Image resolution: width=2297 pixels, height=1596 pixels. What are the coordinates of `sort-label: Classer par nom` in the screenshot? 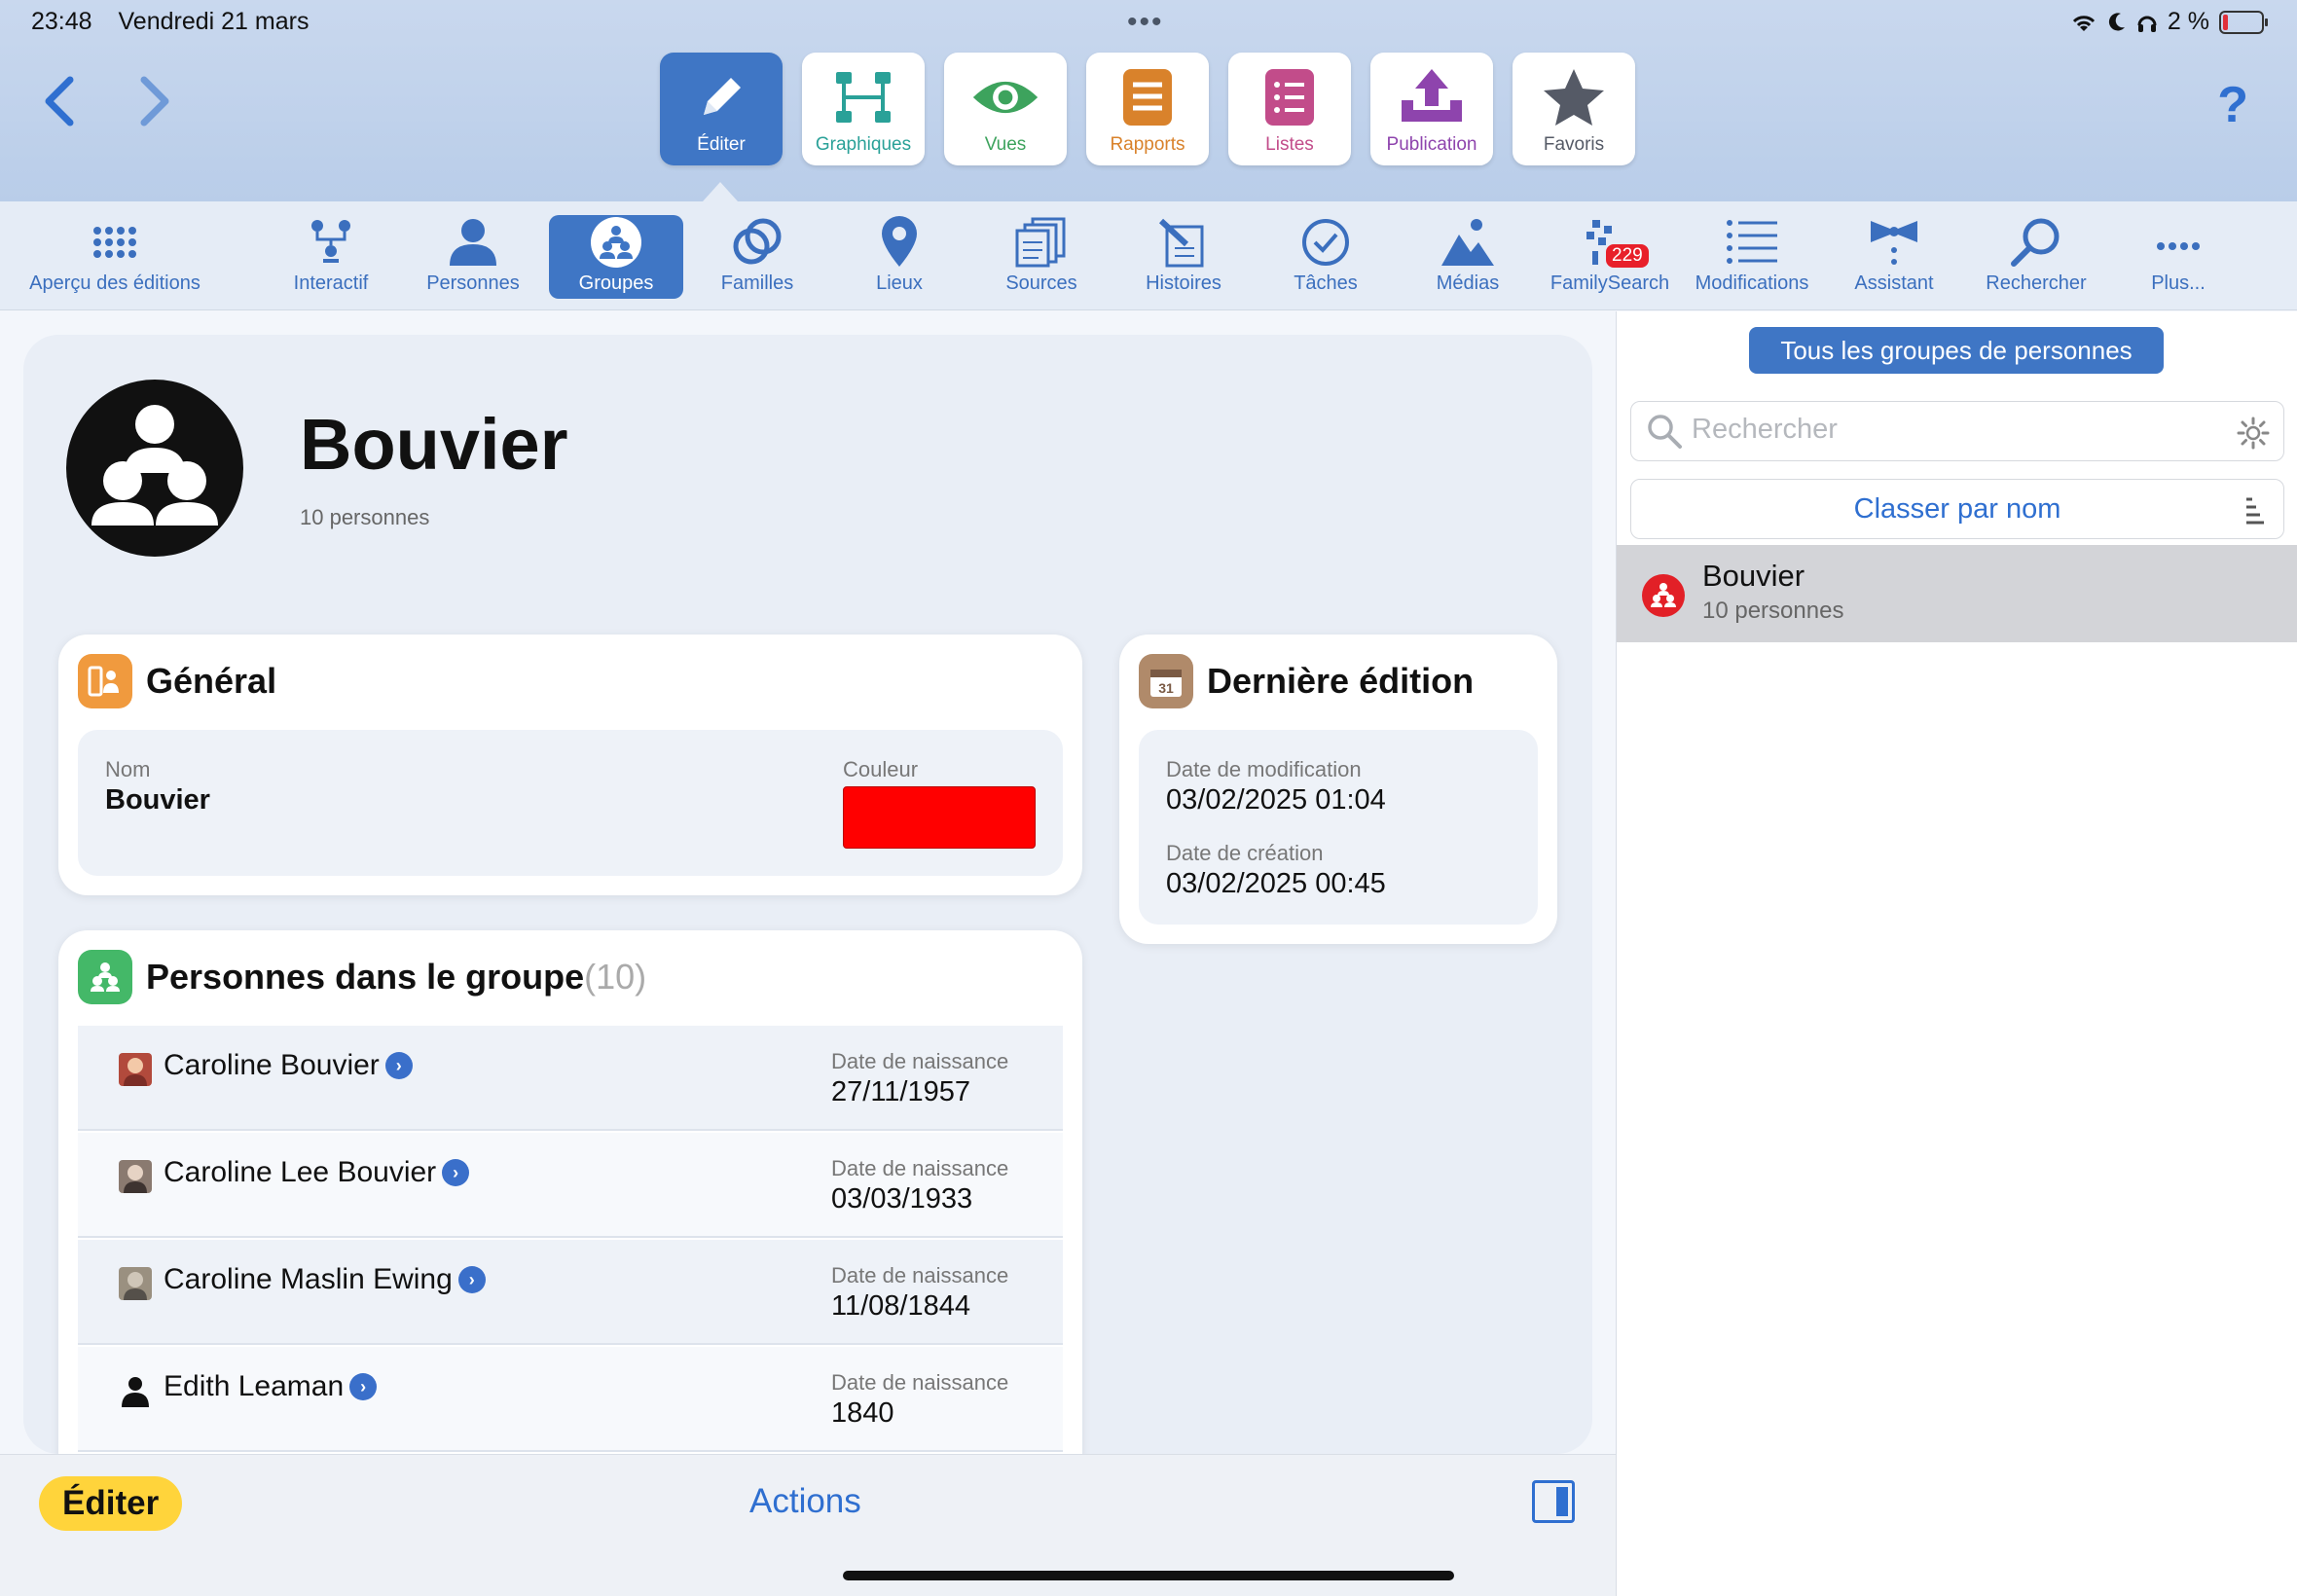 It's located at (1957, 509).